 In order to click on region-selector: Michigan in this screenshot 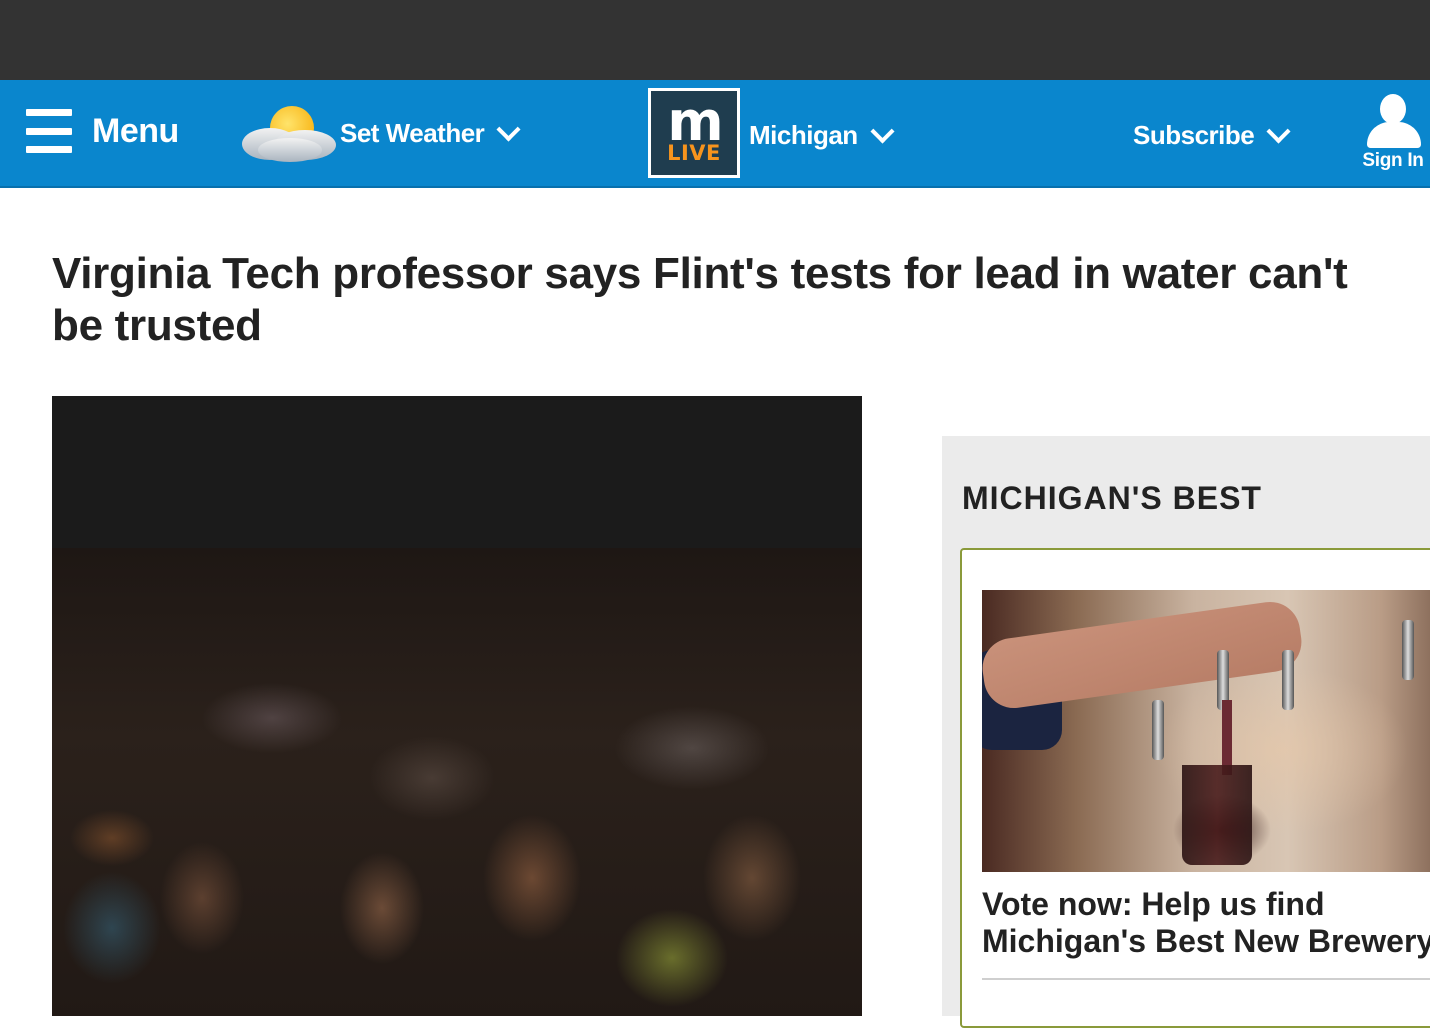, I will do `click(822, 135)`.